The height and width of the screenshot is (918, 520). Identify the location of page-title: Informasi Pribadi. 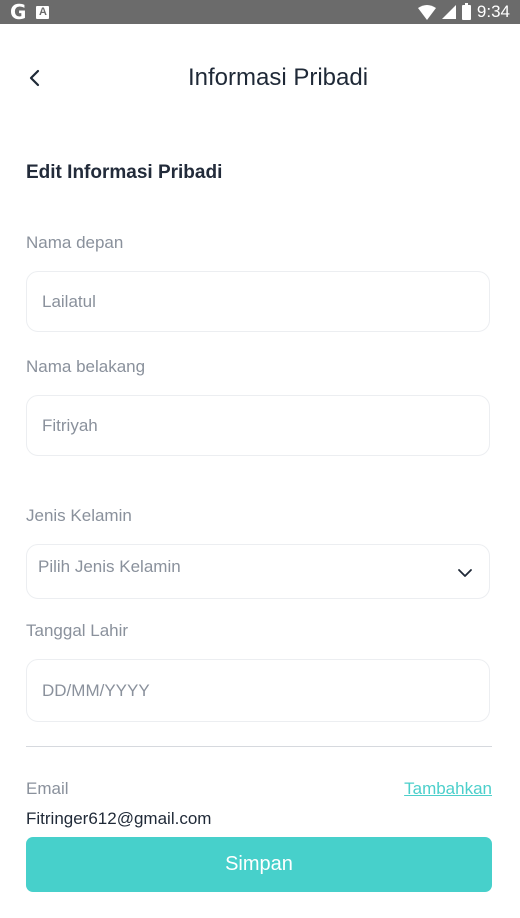
(278, 77).